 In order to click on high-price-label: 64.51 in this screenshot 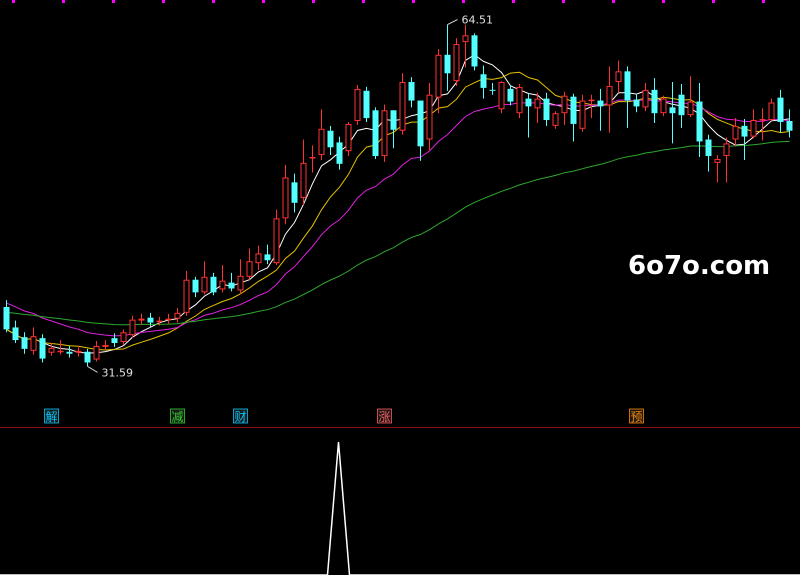, I will do `click(478, 20)`.